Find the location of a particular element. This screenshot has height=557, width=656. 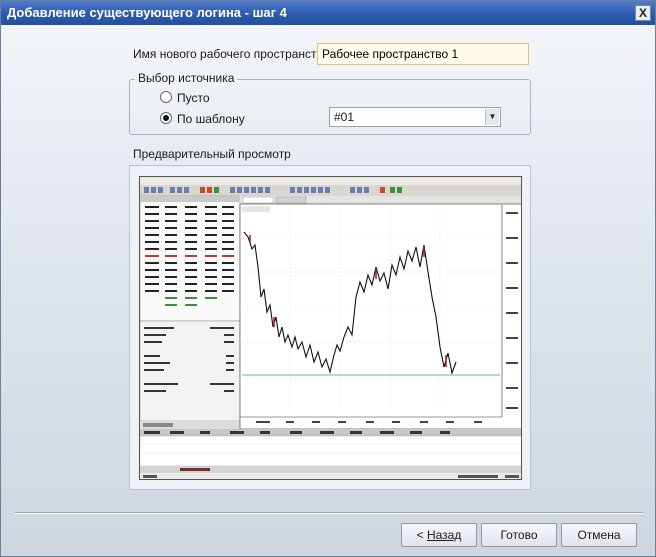

finish-button-label: Готово is located at coordinates (519, 535).